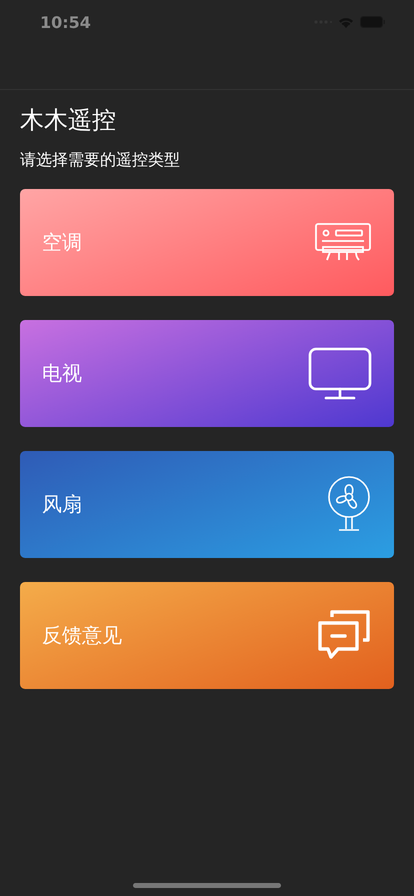  Describe the element at coordinates (62, 504) in the screenshot. I see `card-label: 风扇` at that location.